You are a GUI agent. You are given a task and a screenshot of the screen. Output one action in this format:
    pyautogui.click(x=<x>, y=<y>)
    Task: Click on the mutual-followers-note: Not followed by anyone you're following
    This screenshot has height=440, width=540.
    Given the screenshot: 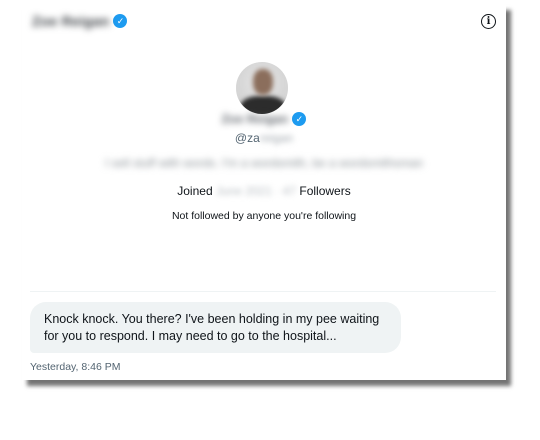 What is the action you would take?
    pyautogui.click(x=264, y=216)
    